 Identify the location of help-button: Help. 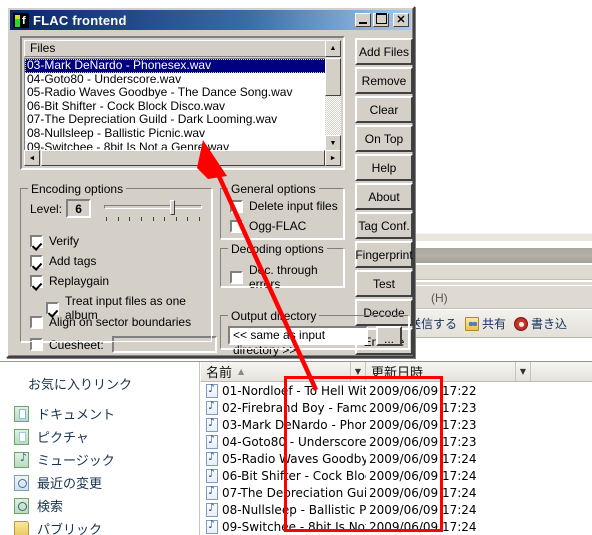
(384, 167).